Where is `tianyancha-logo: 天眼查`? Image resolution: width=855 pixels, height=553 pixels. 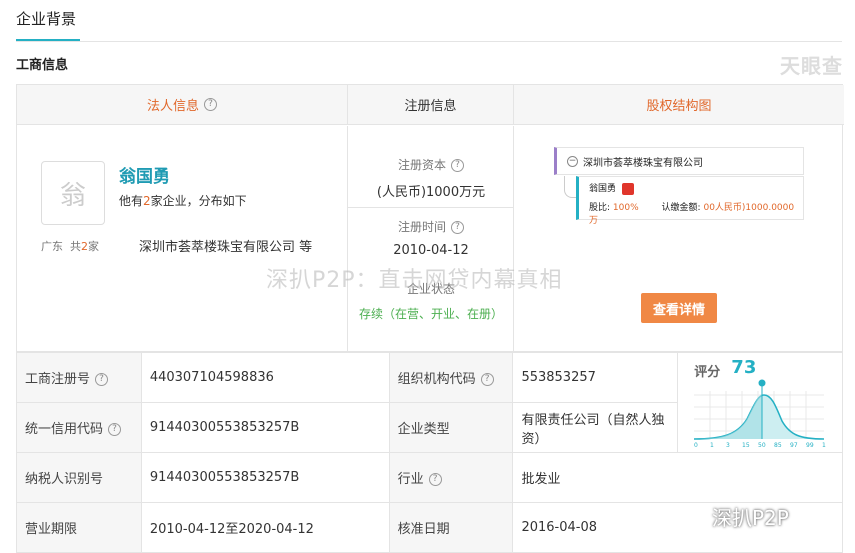 tianyancha-logo: 天眼查 is located at coordinates (811, 66).